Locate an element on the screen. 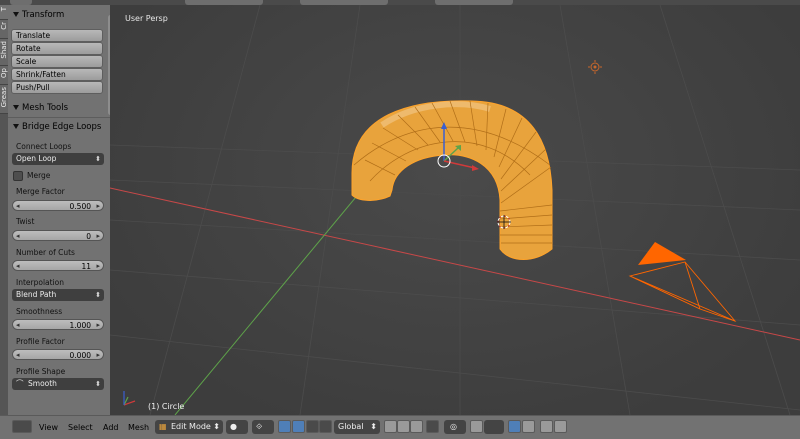  bridge-edge-loops-header: Bridge Edge Loops is located at coordinates (59, 127).